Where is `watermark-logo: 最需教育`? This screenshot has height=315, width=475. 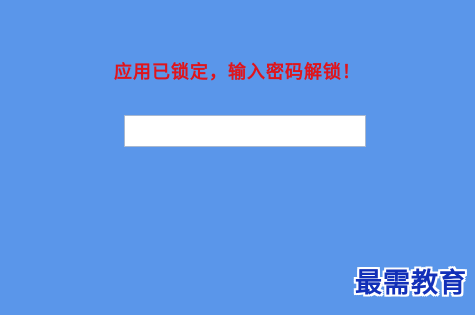
watermark-logo: 最需教育 is located at coordinates (411, 283).